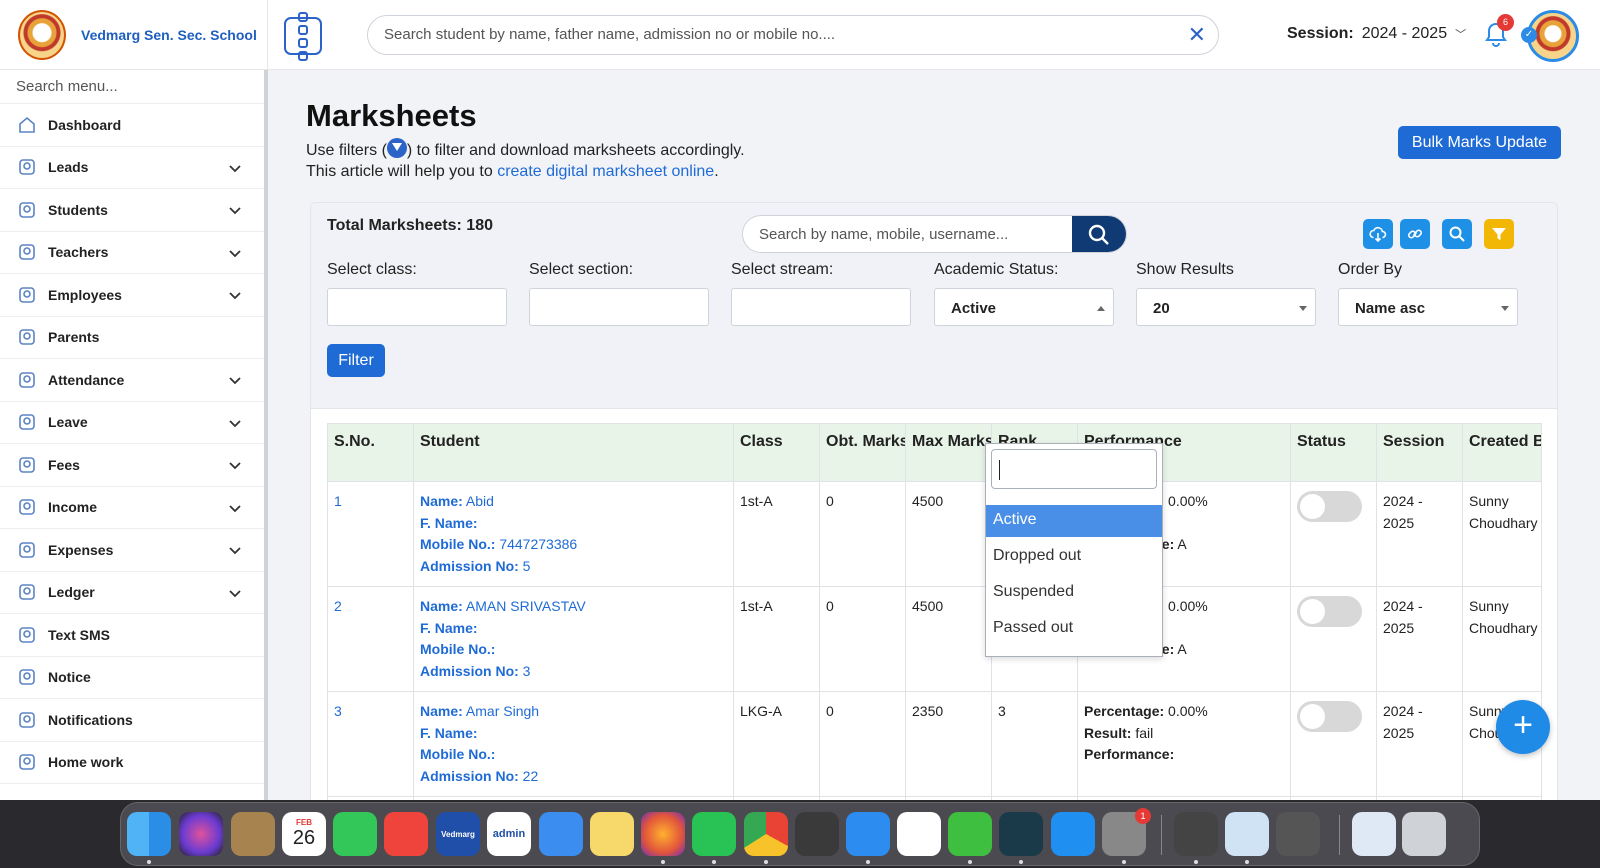 This screenshot has height=868, width=1600. Describe the element at coordinates (538, 544) in the screenshot. I see `student-mobile: 7447273386` at that location.